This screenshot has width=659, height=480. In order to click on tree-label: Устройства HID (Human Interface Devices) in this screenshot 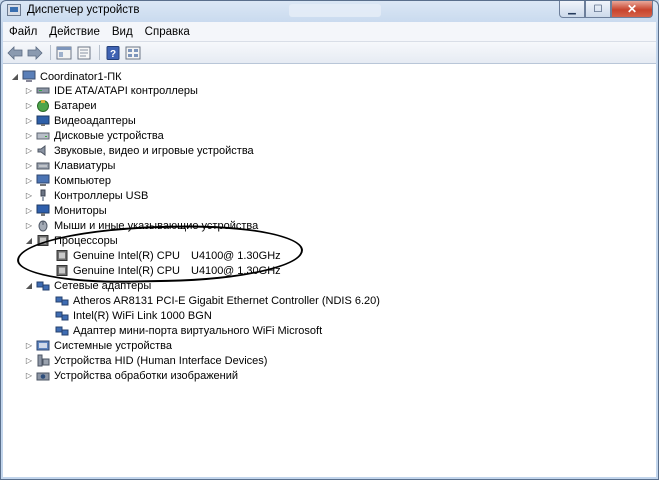, I will do `click(161, 360)`.